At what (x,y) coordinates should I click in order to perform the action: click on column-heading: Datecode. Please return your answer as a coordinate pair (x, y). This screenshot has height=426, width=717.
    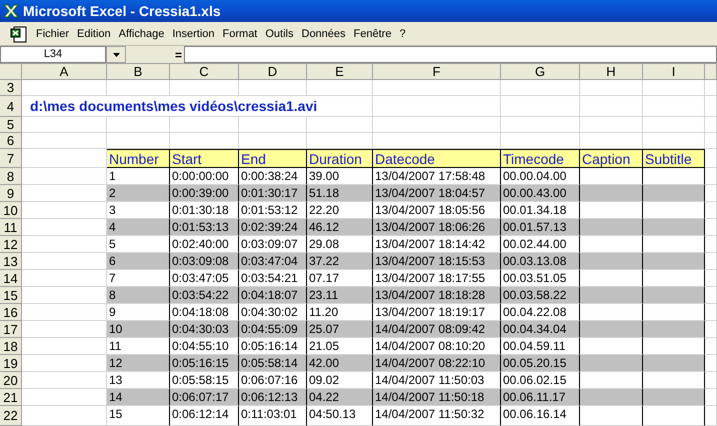
    Looking at the image, I should click on (437, 158).